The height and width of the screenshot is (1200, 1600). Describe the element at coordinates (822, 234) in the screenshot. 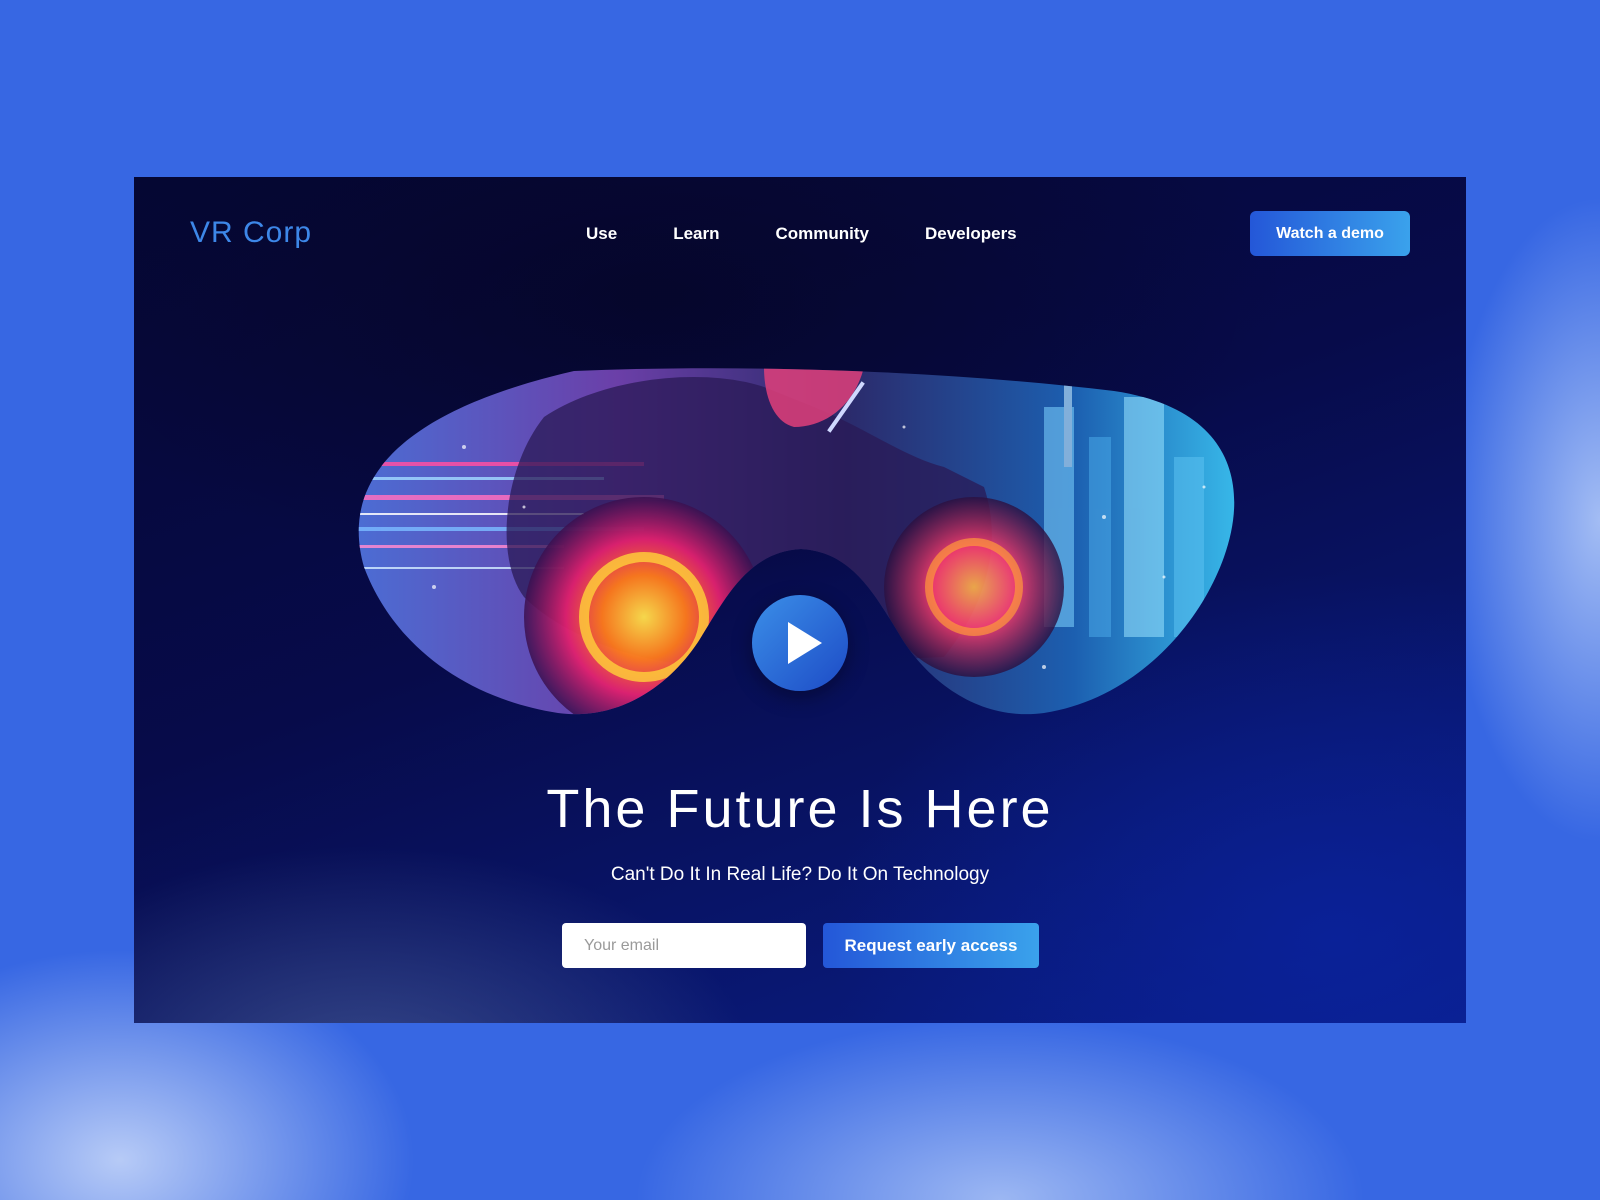

I see `nav-item-community: Community` at that location.